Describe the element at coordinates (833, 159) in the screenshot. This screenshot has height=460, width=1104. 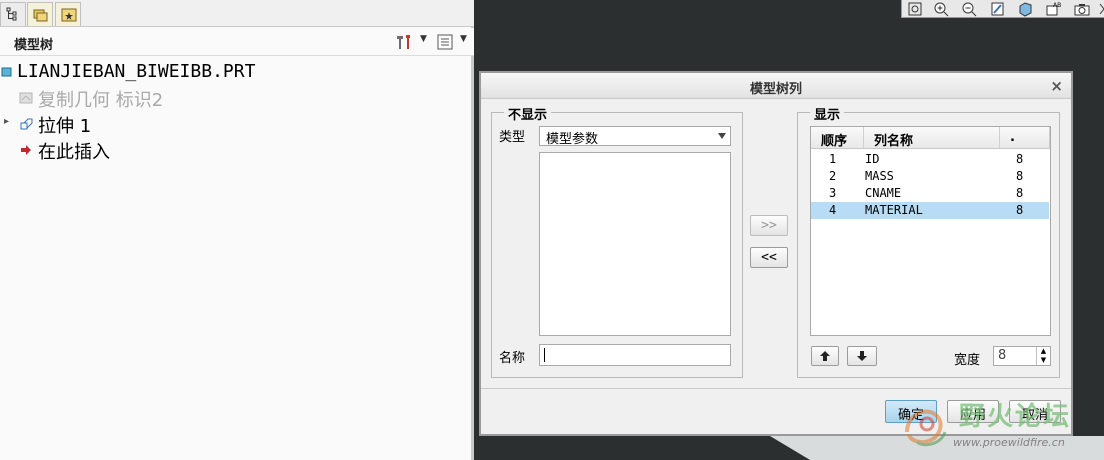
I see `row-order: 1` at that location.